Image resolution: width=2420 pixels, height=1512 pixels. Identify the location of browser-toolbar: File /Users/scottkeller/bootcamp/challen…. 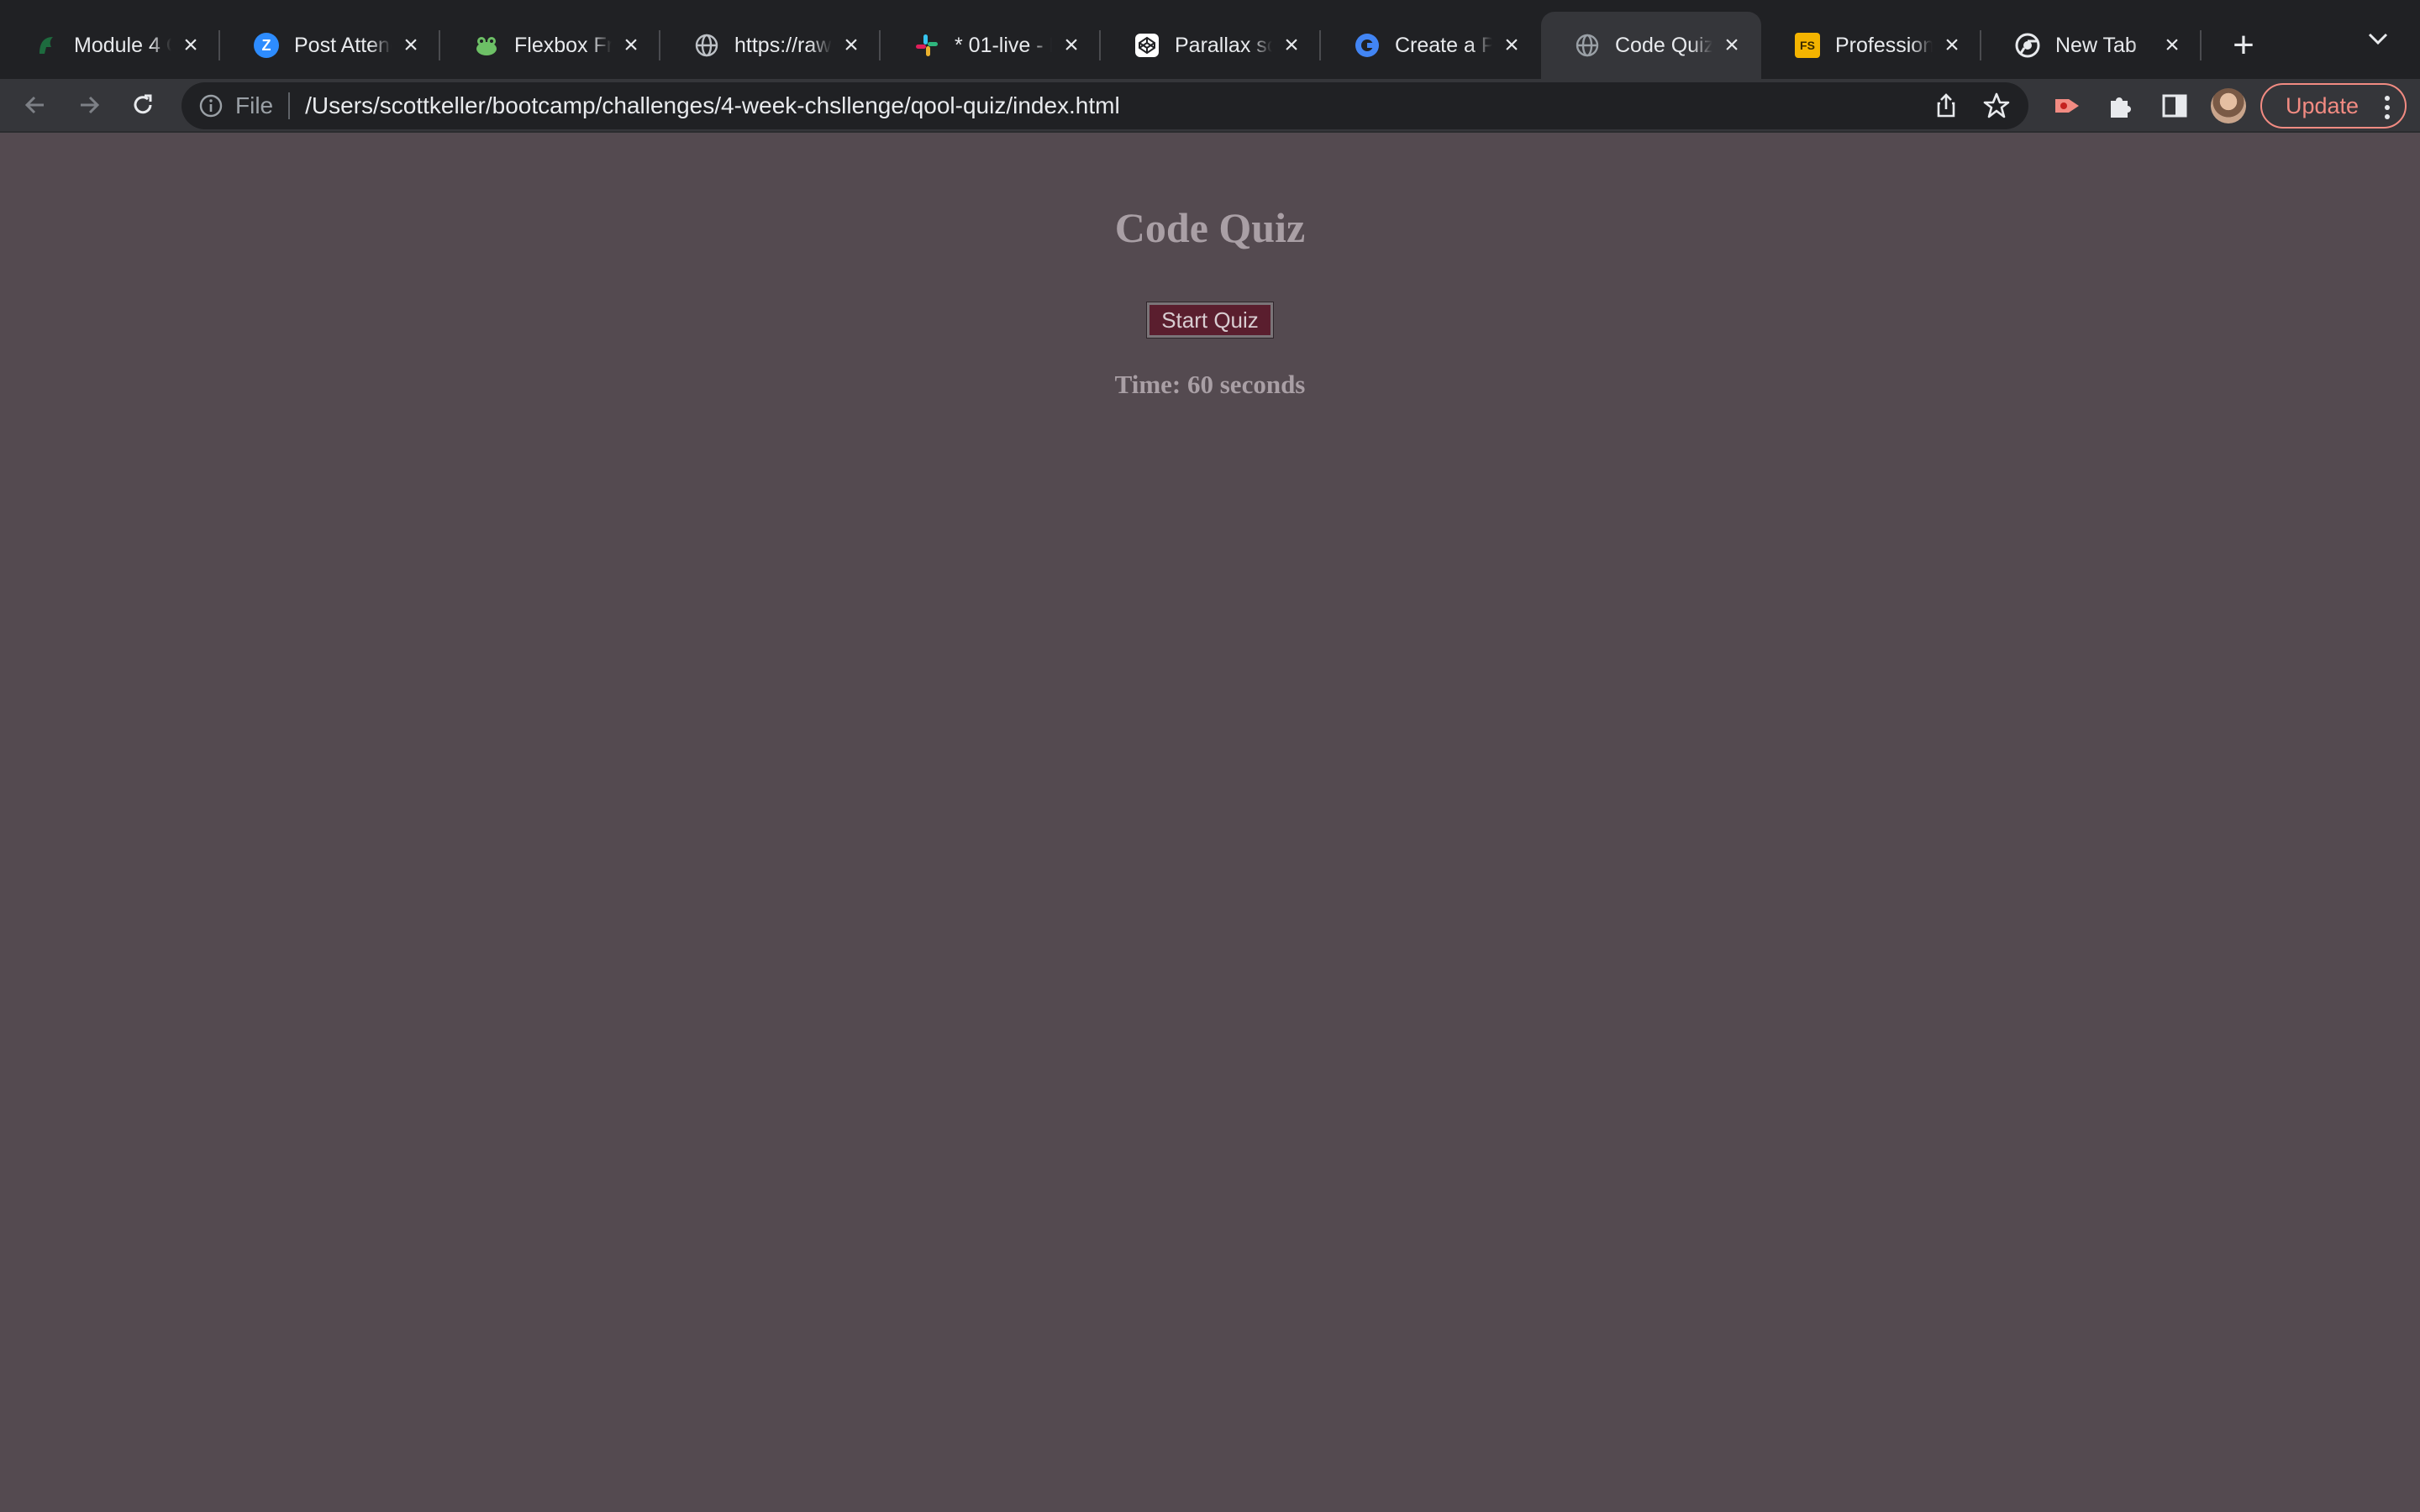
(1210, 106).